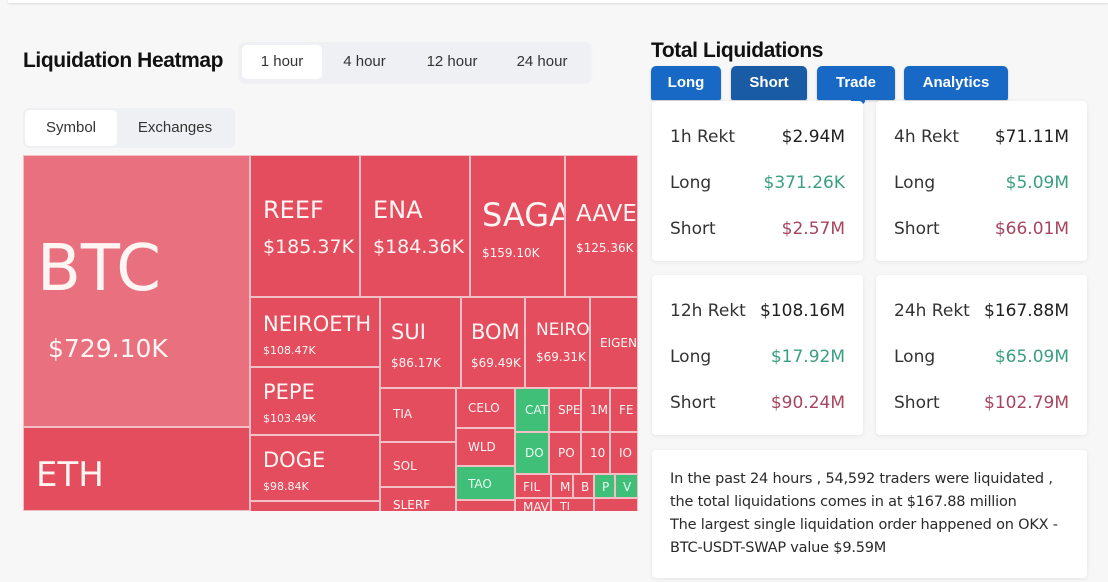  I want to click on card-total: $108.16M, so click(802, 311).